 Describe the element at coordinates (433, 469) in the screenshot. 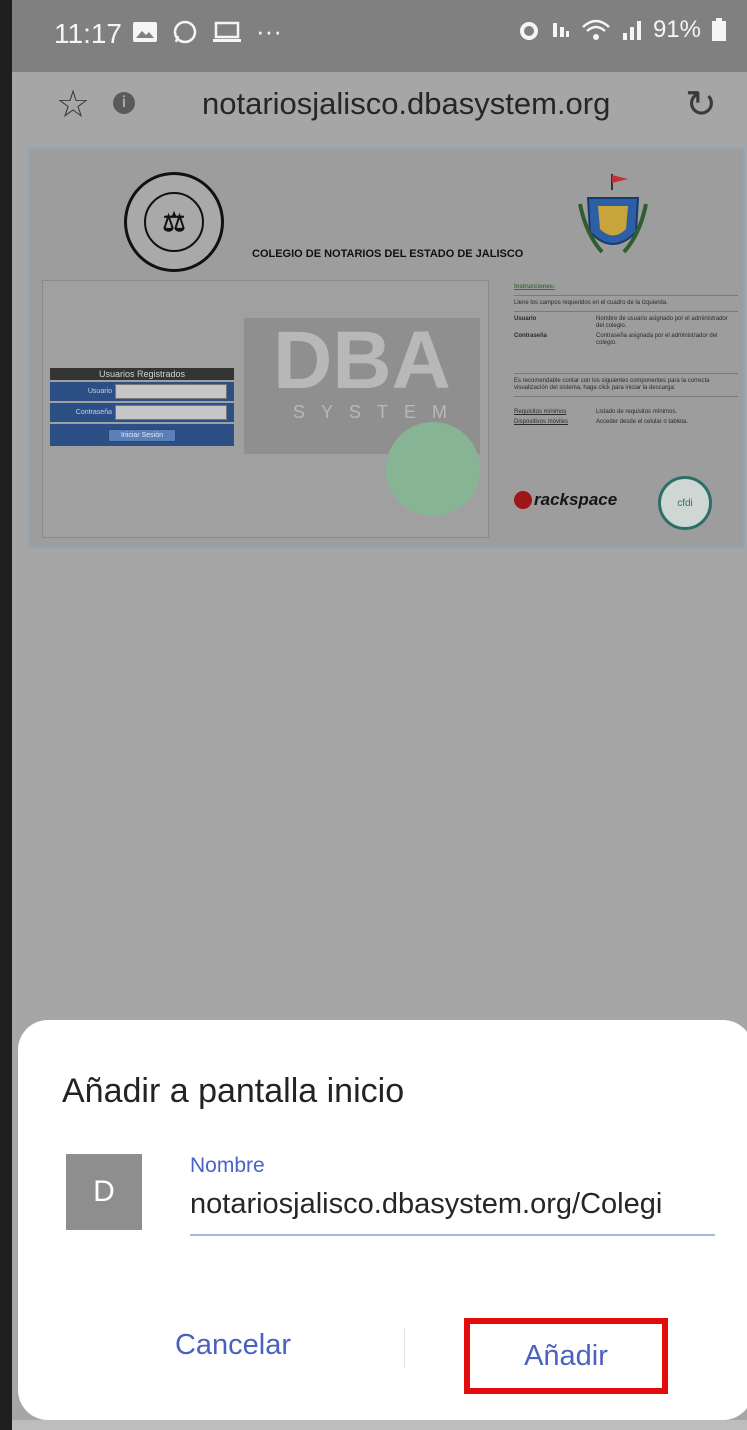

I see `dba-decorative-circle` at that location.